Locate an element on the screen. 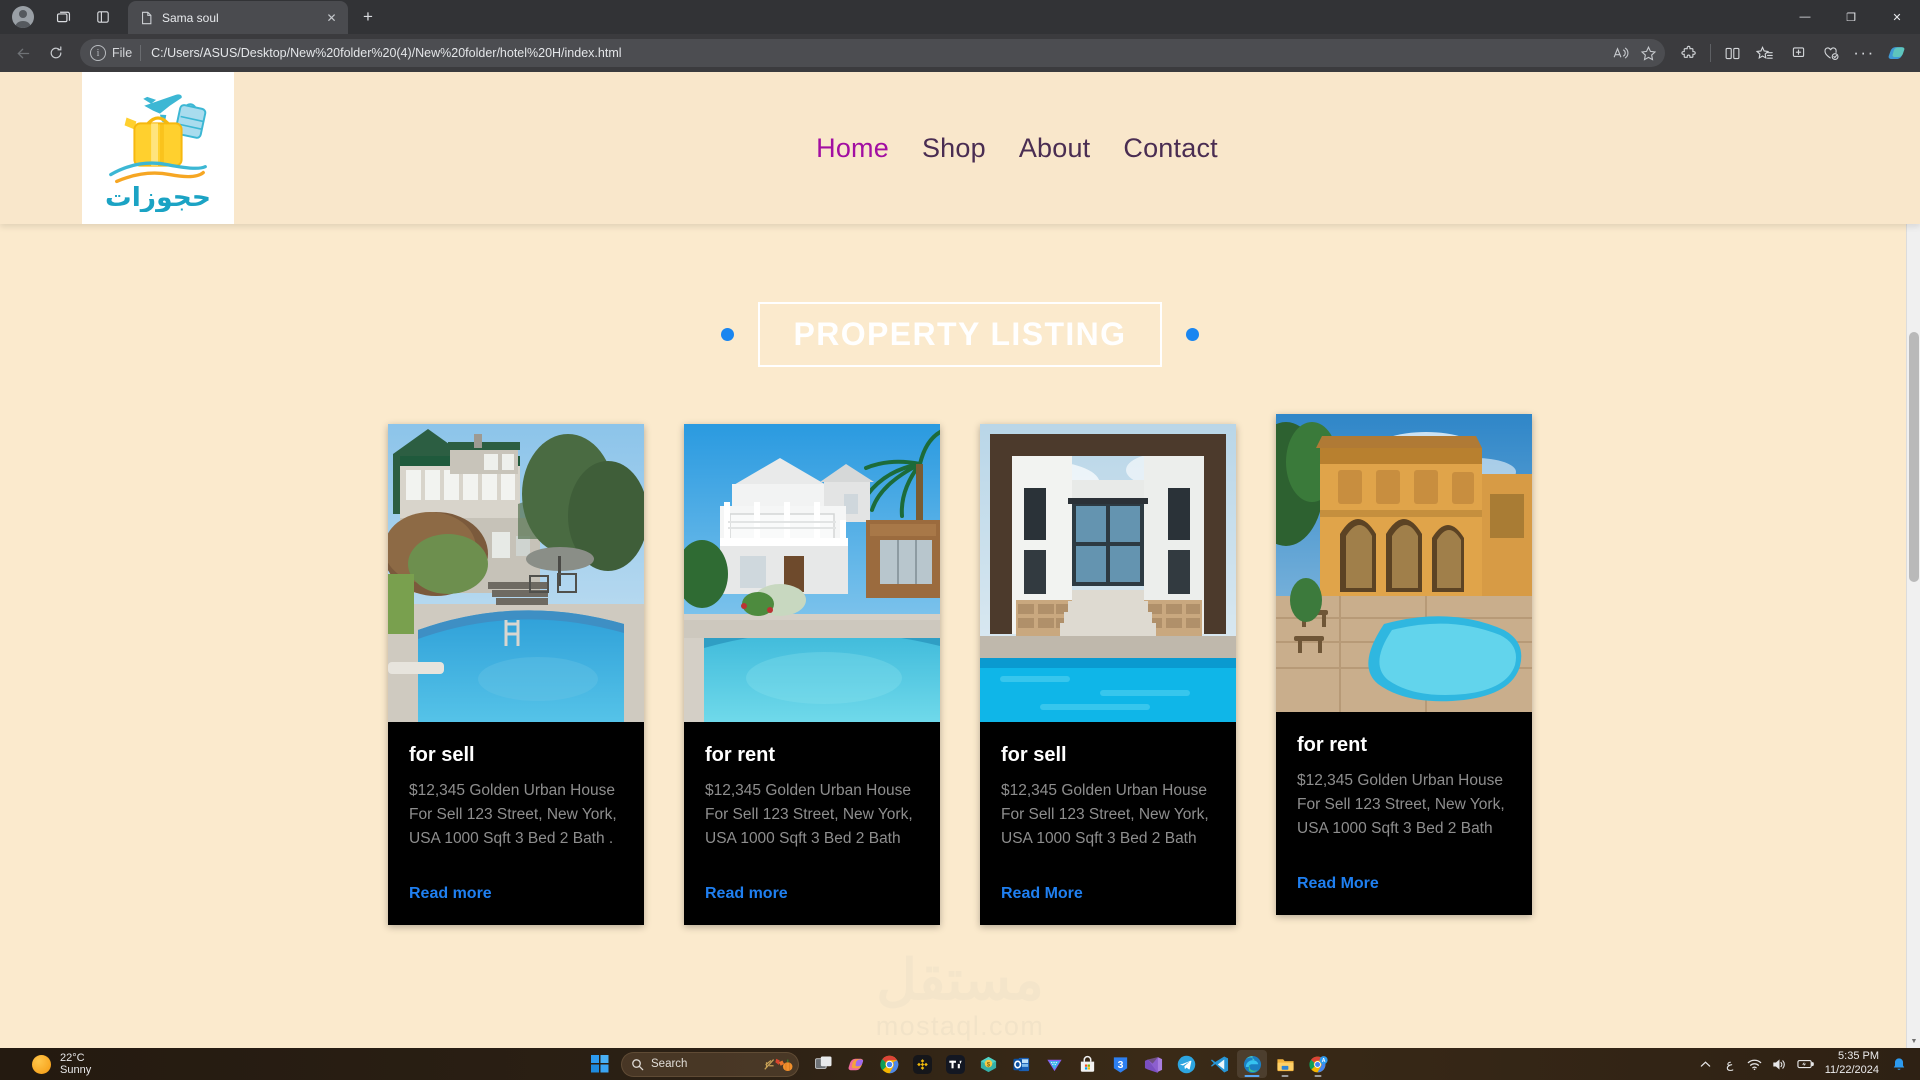  toolbar-divider is located at coordinates (1710, 53).